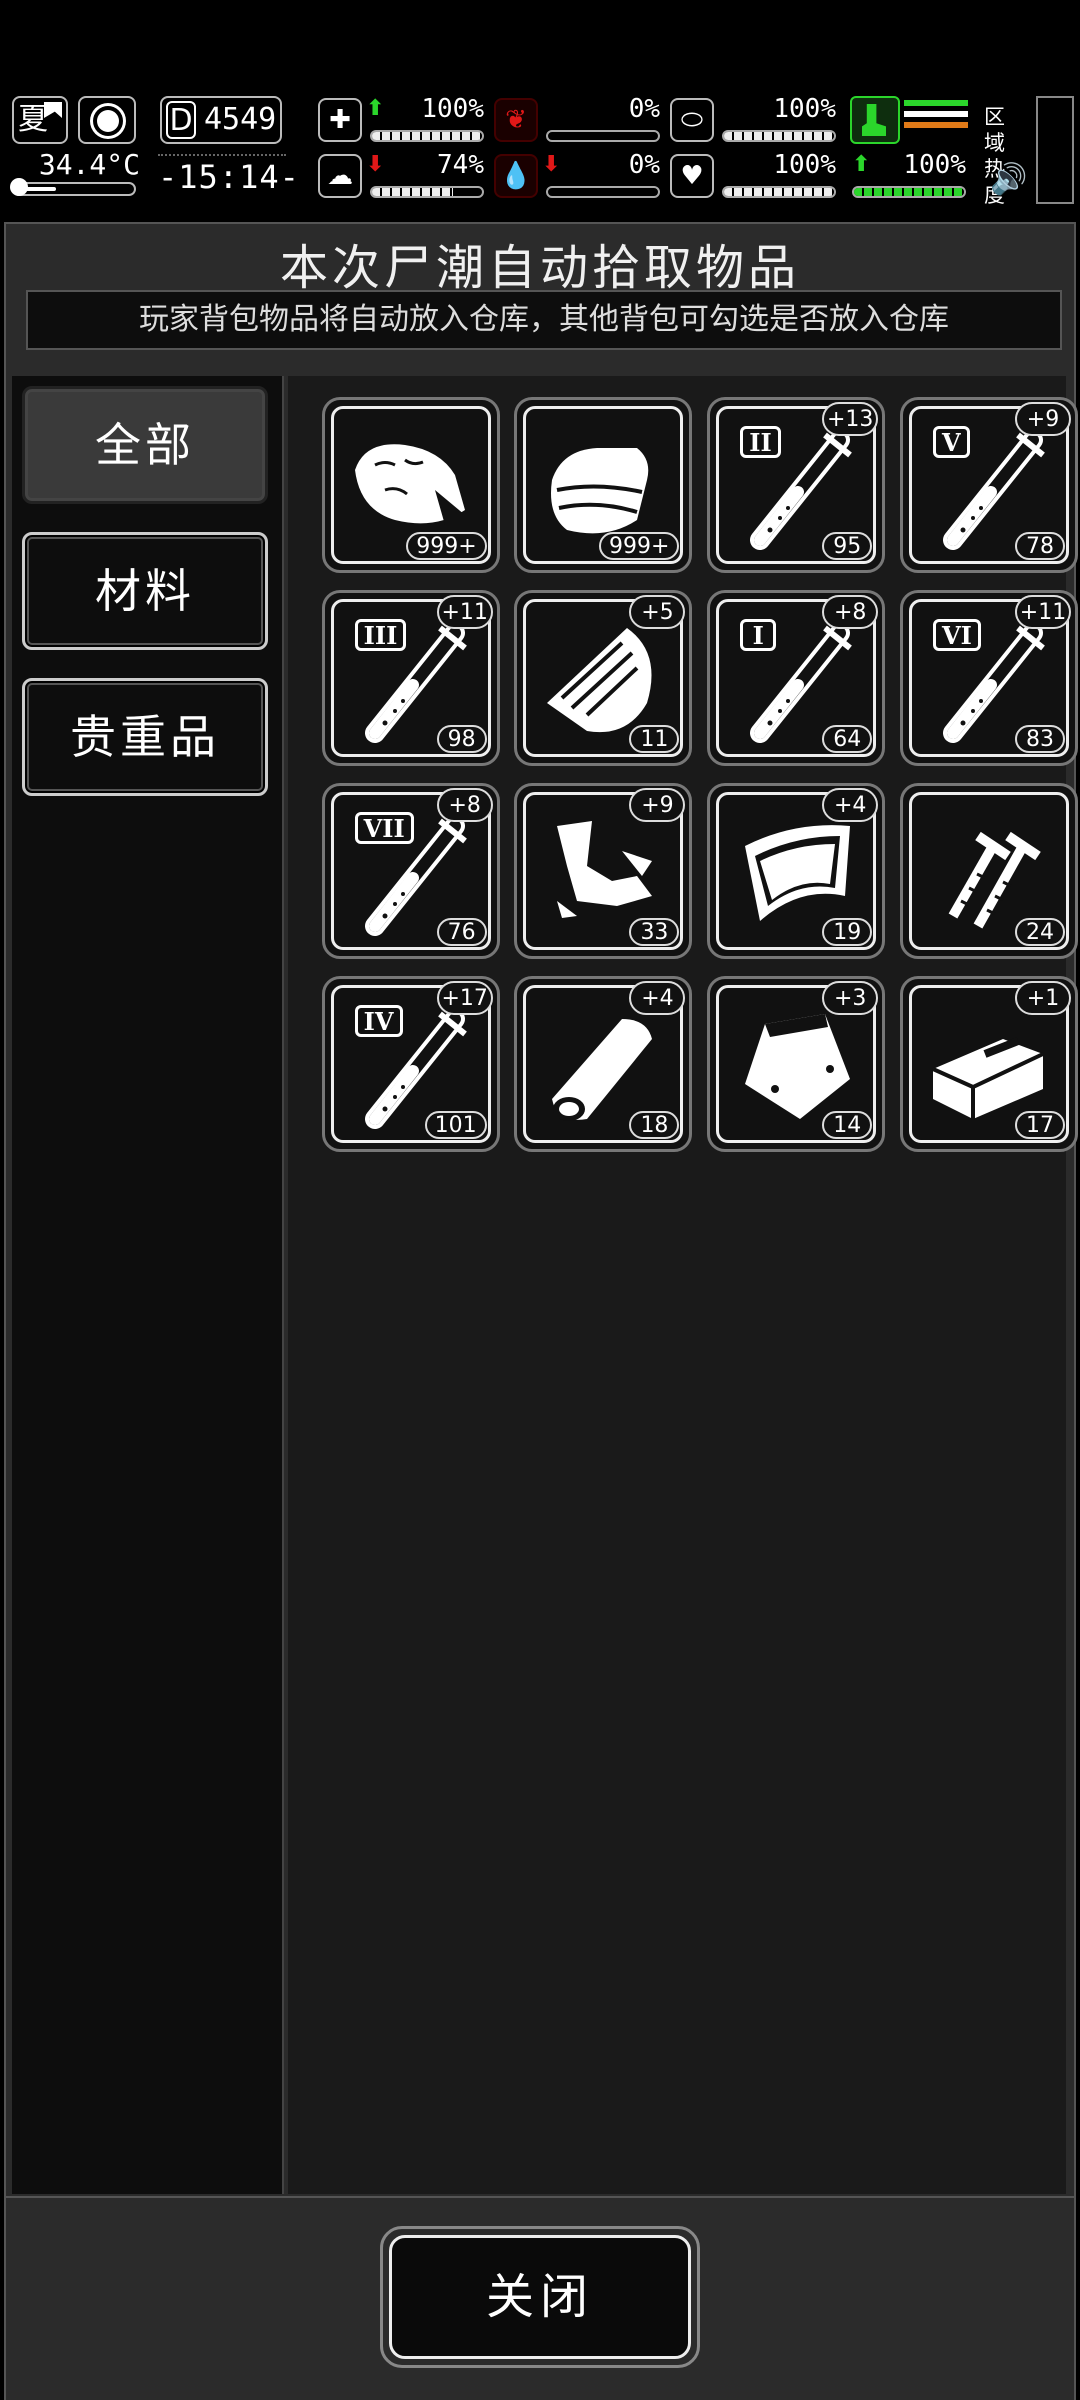  I want to click on inventory-item: +4 19, so click(796, 870).